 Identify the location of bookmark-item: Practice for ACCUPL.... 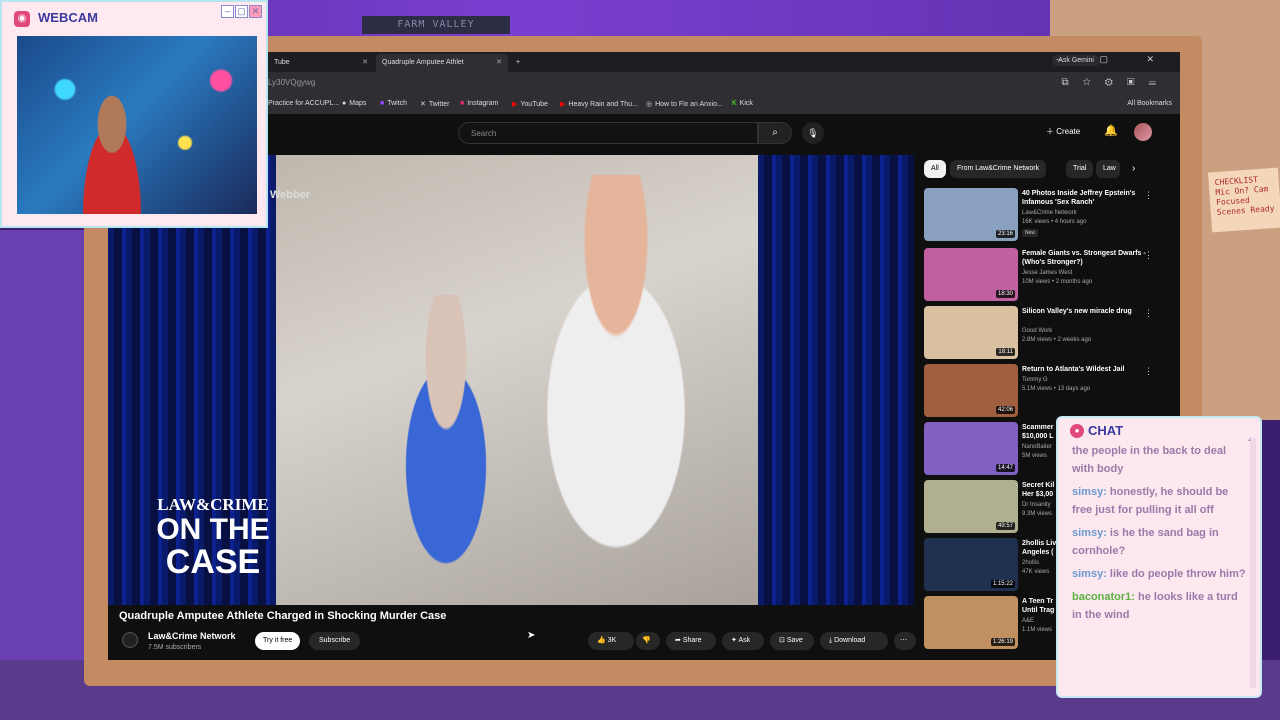
(303, 103).